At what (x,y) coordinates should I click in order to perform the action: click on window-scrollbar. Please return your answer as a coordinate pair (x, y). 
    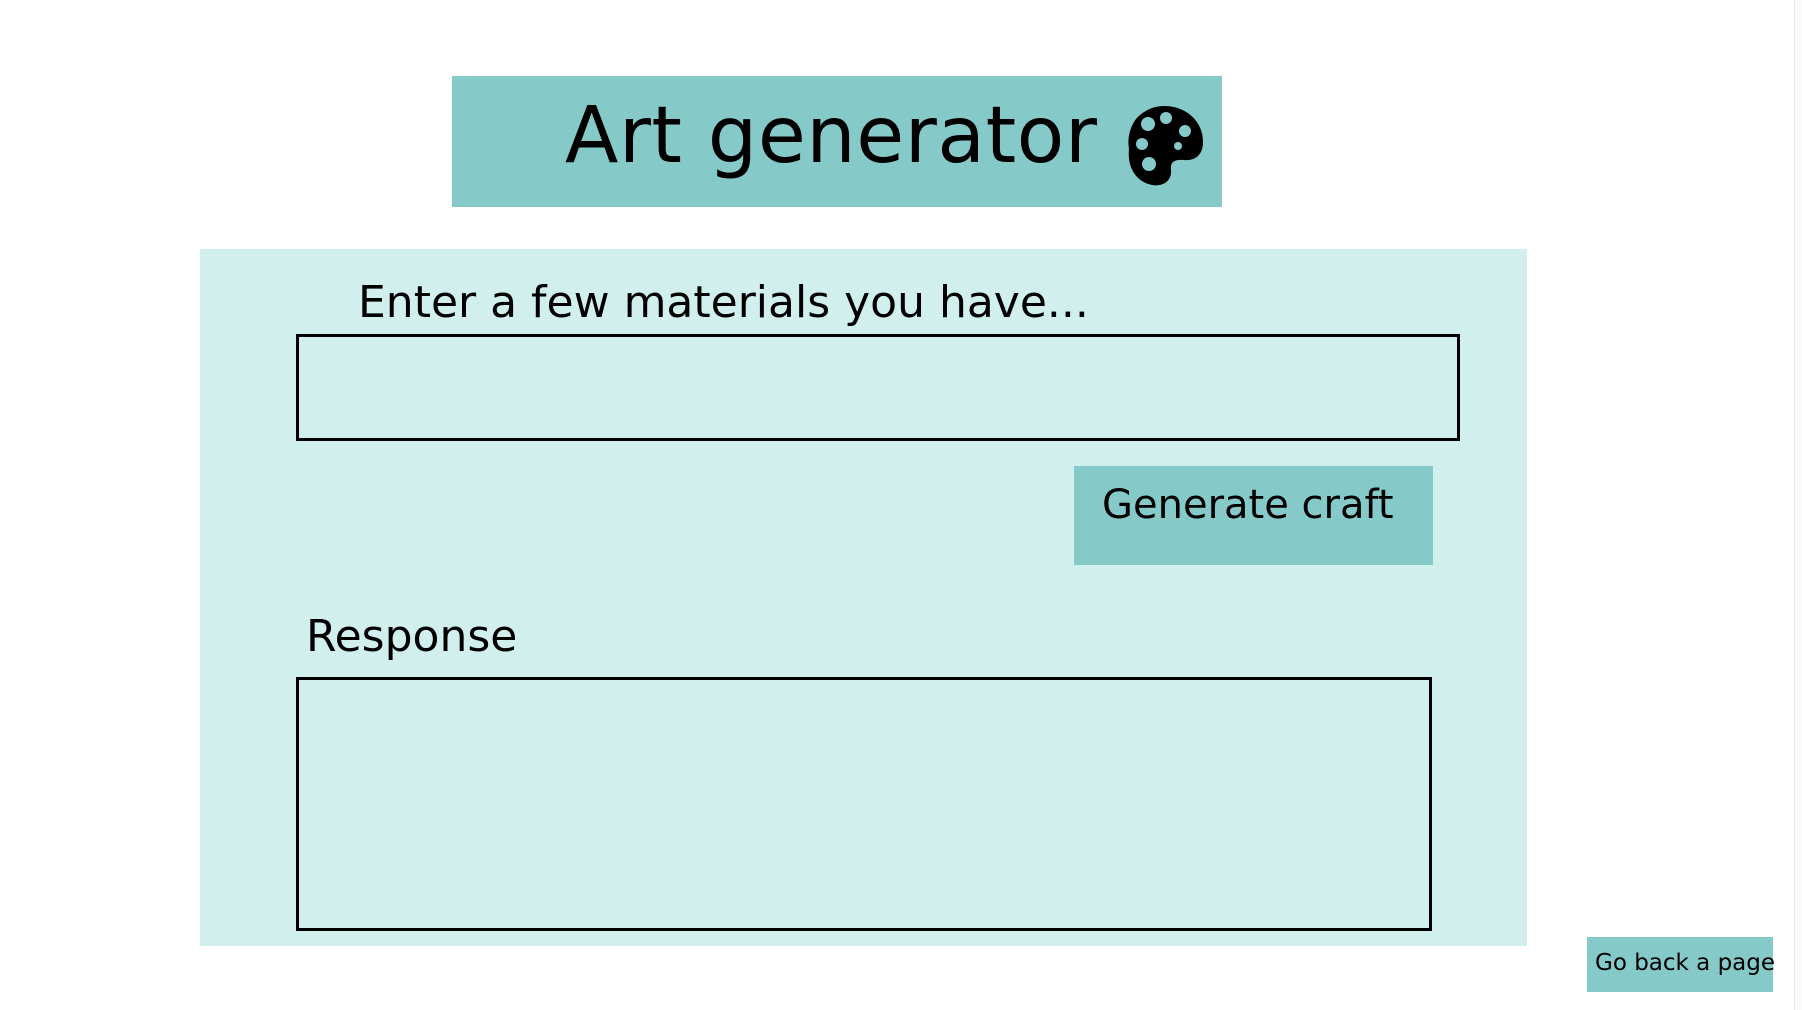
    Looking at the image, I should click on (1798, 505).